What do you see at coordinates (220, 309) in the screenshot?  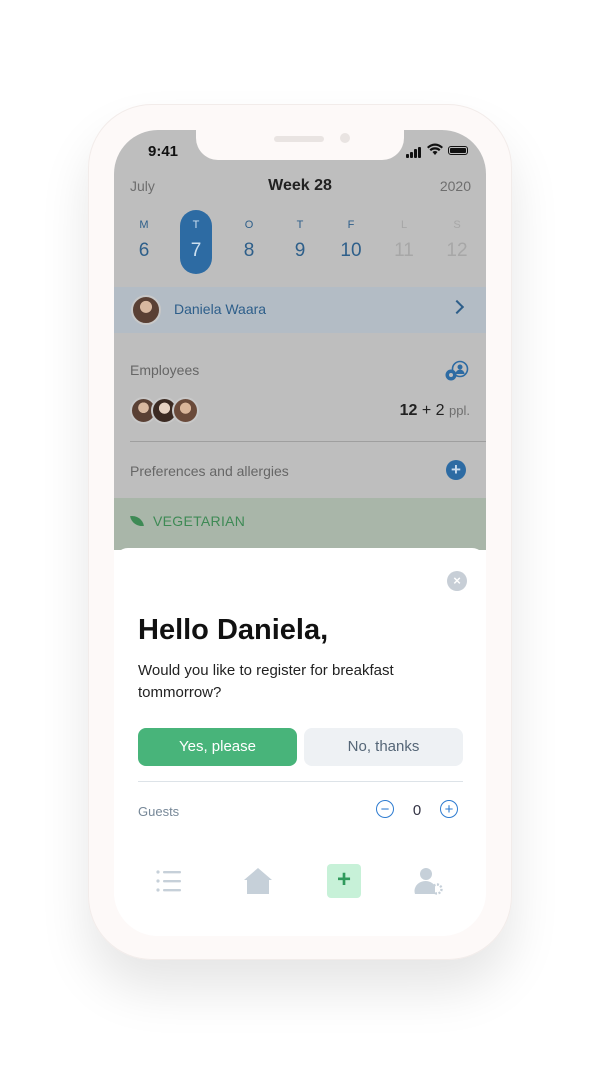 I see `user-name: Daniela Waara` at bounding box center [220, 309].